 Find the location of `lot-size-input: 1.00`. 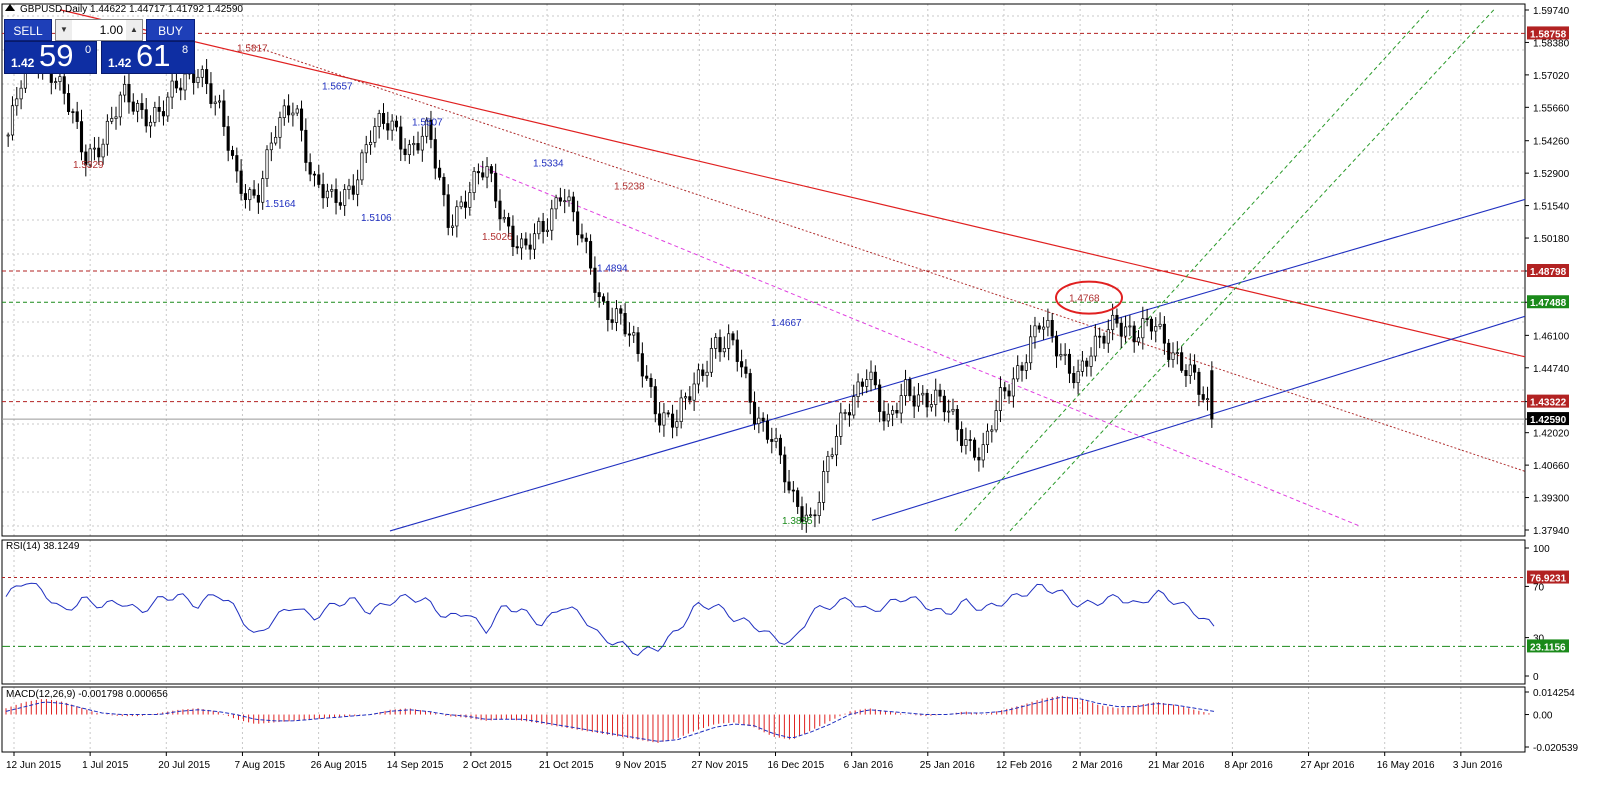

lot-size-input: 1.00 is located at coordinates (99, 30).